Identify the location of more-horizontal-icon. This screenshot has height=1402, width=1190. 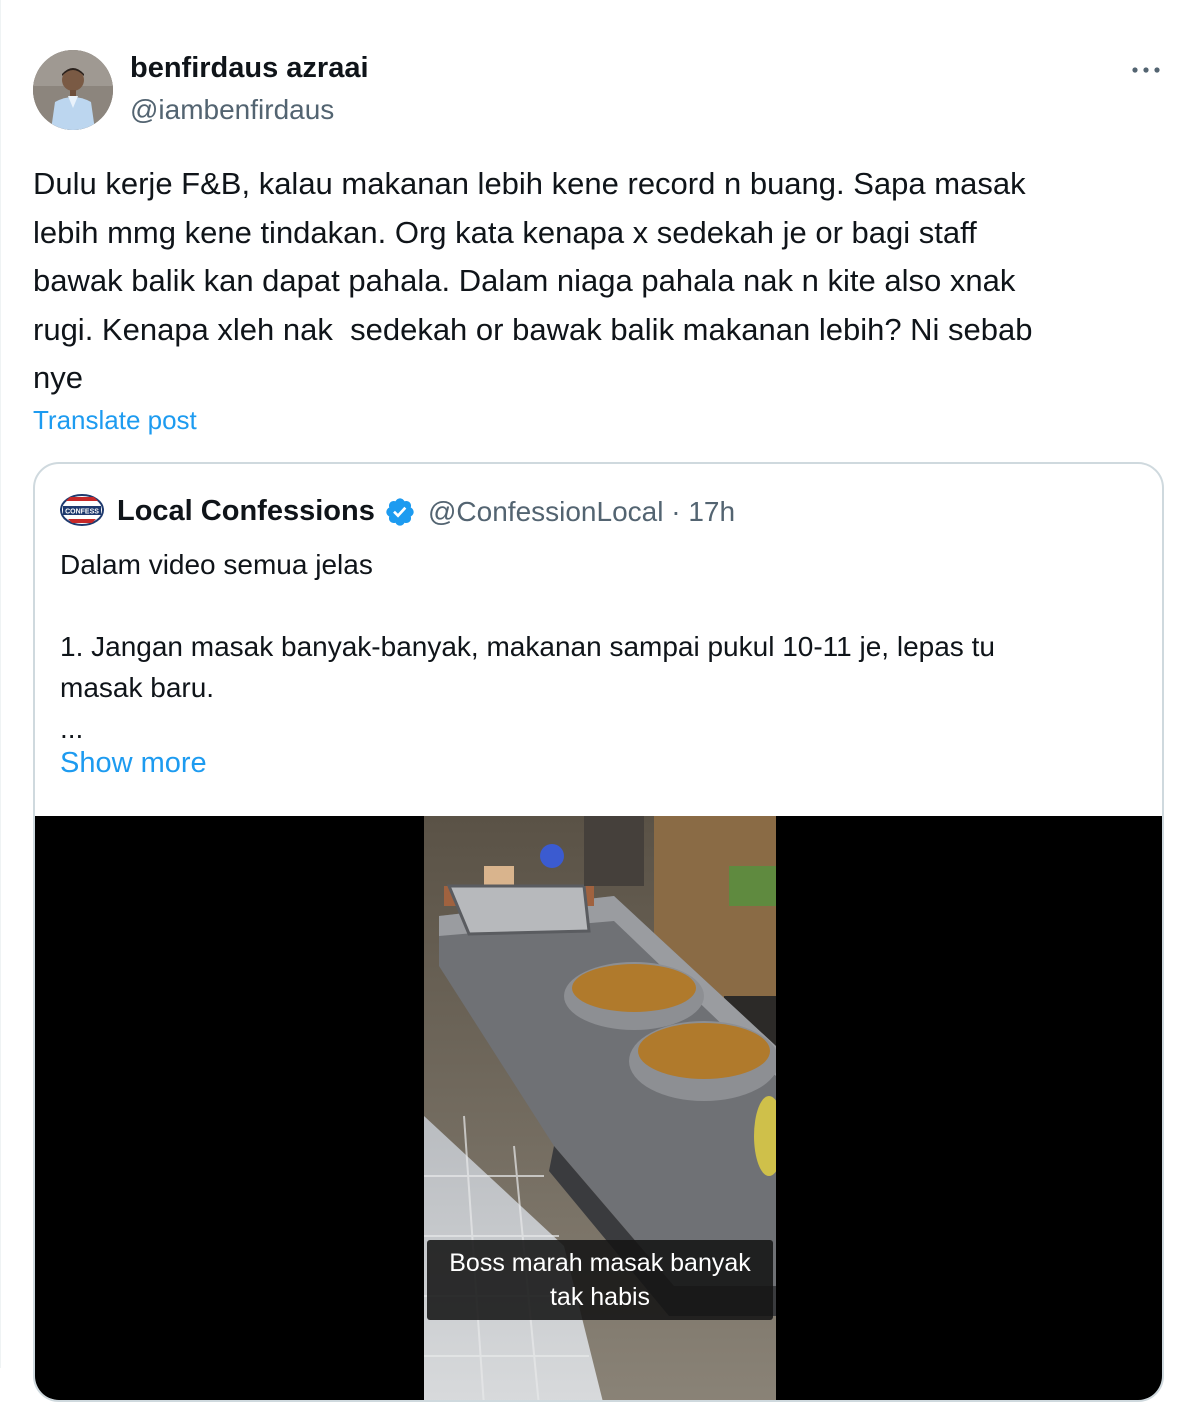
(1146, 70).